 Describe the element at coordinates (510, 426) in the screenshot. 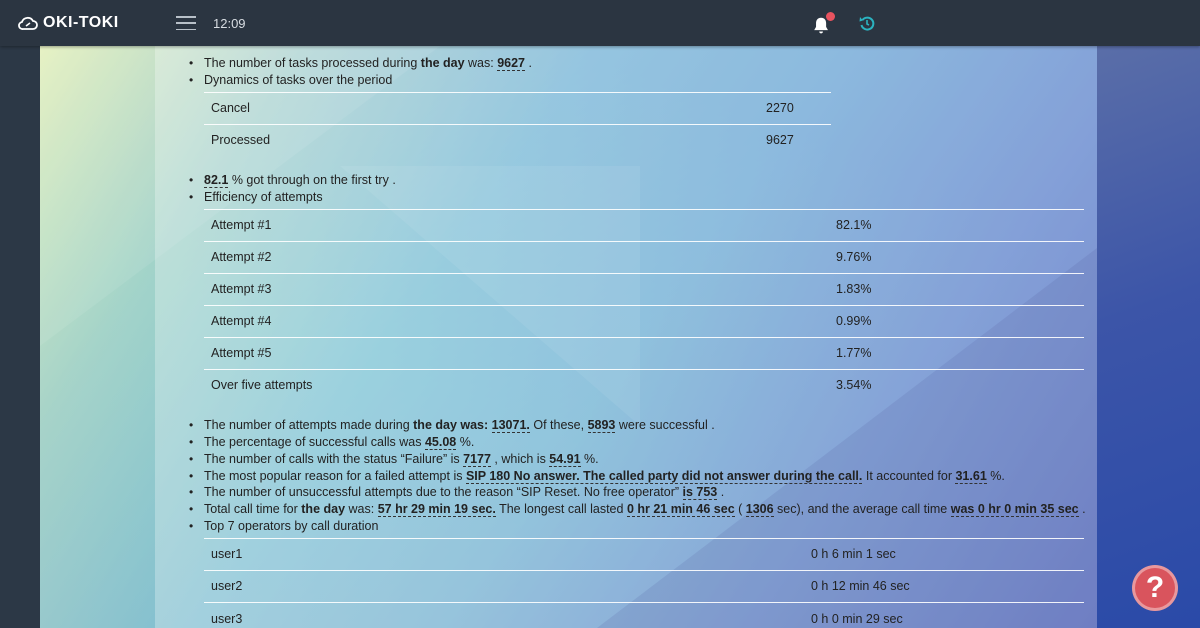

I see `attempts-value: 13071.` at that location.